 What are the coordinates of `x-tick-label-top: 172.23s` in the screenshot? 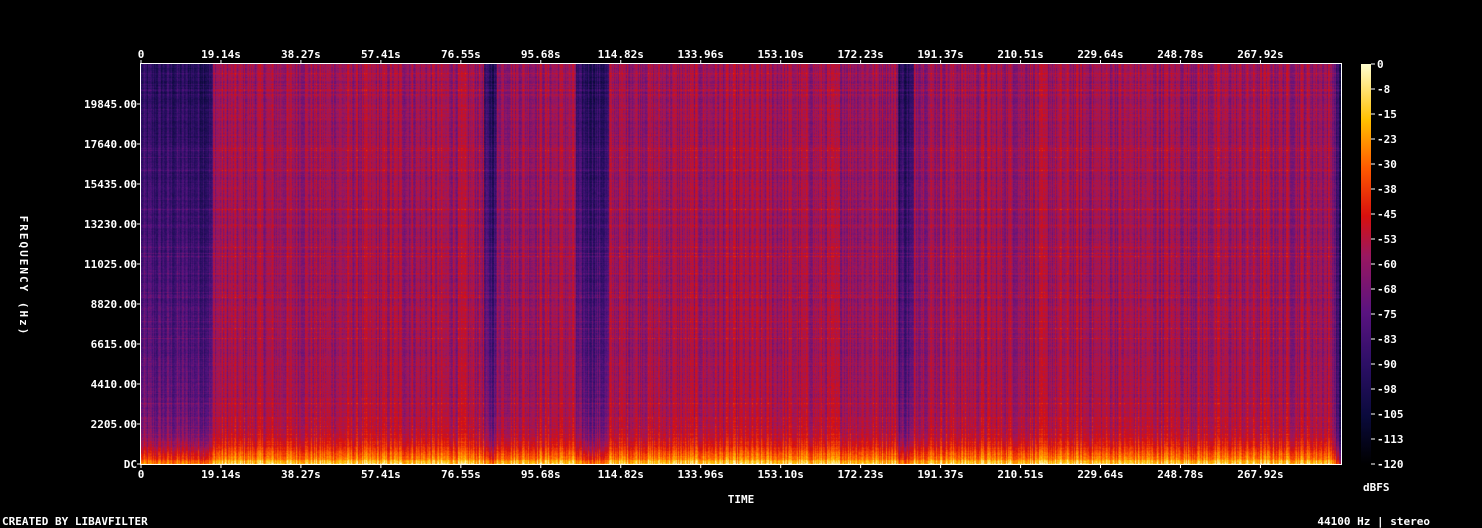 It's located at (860, 54).